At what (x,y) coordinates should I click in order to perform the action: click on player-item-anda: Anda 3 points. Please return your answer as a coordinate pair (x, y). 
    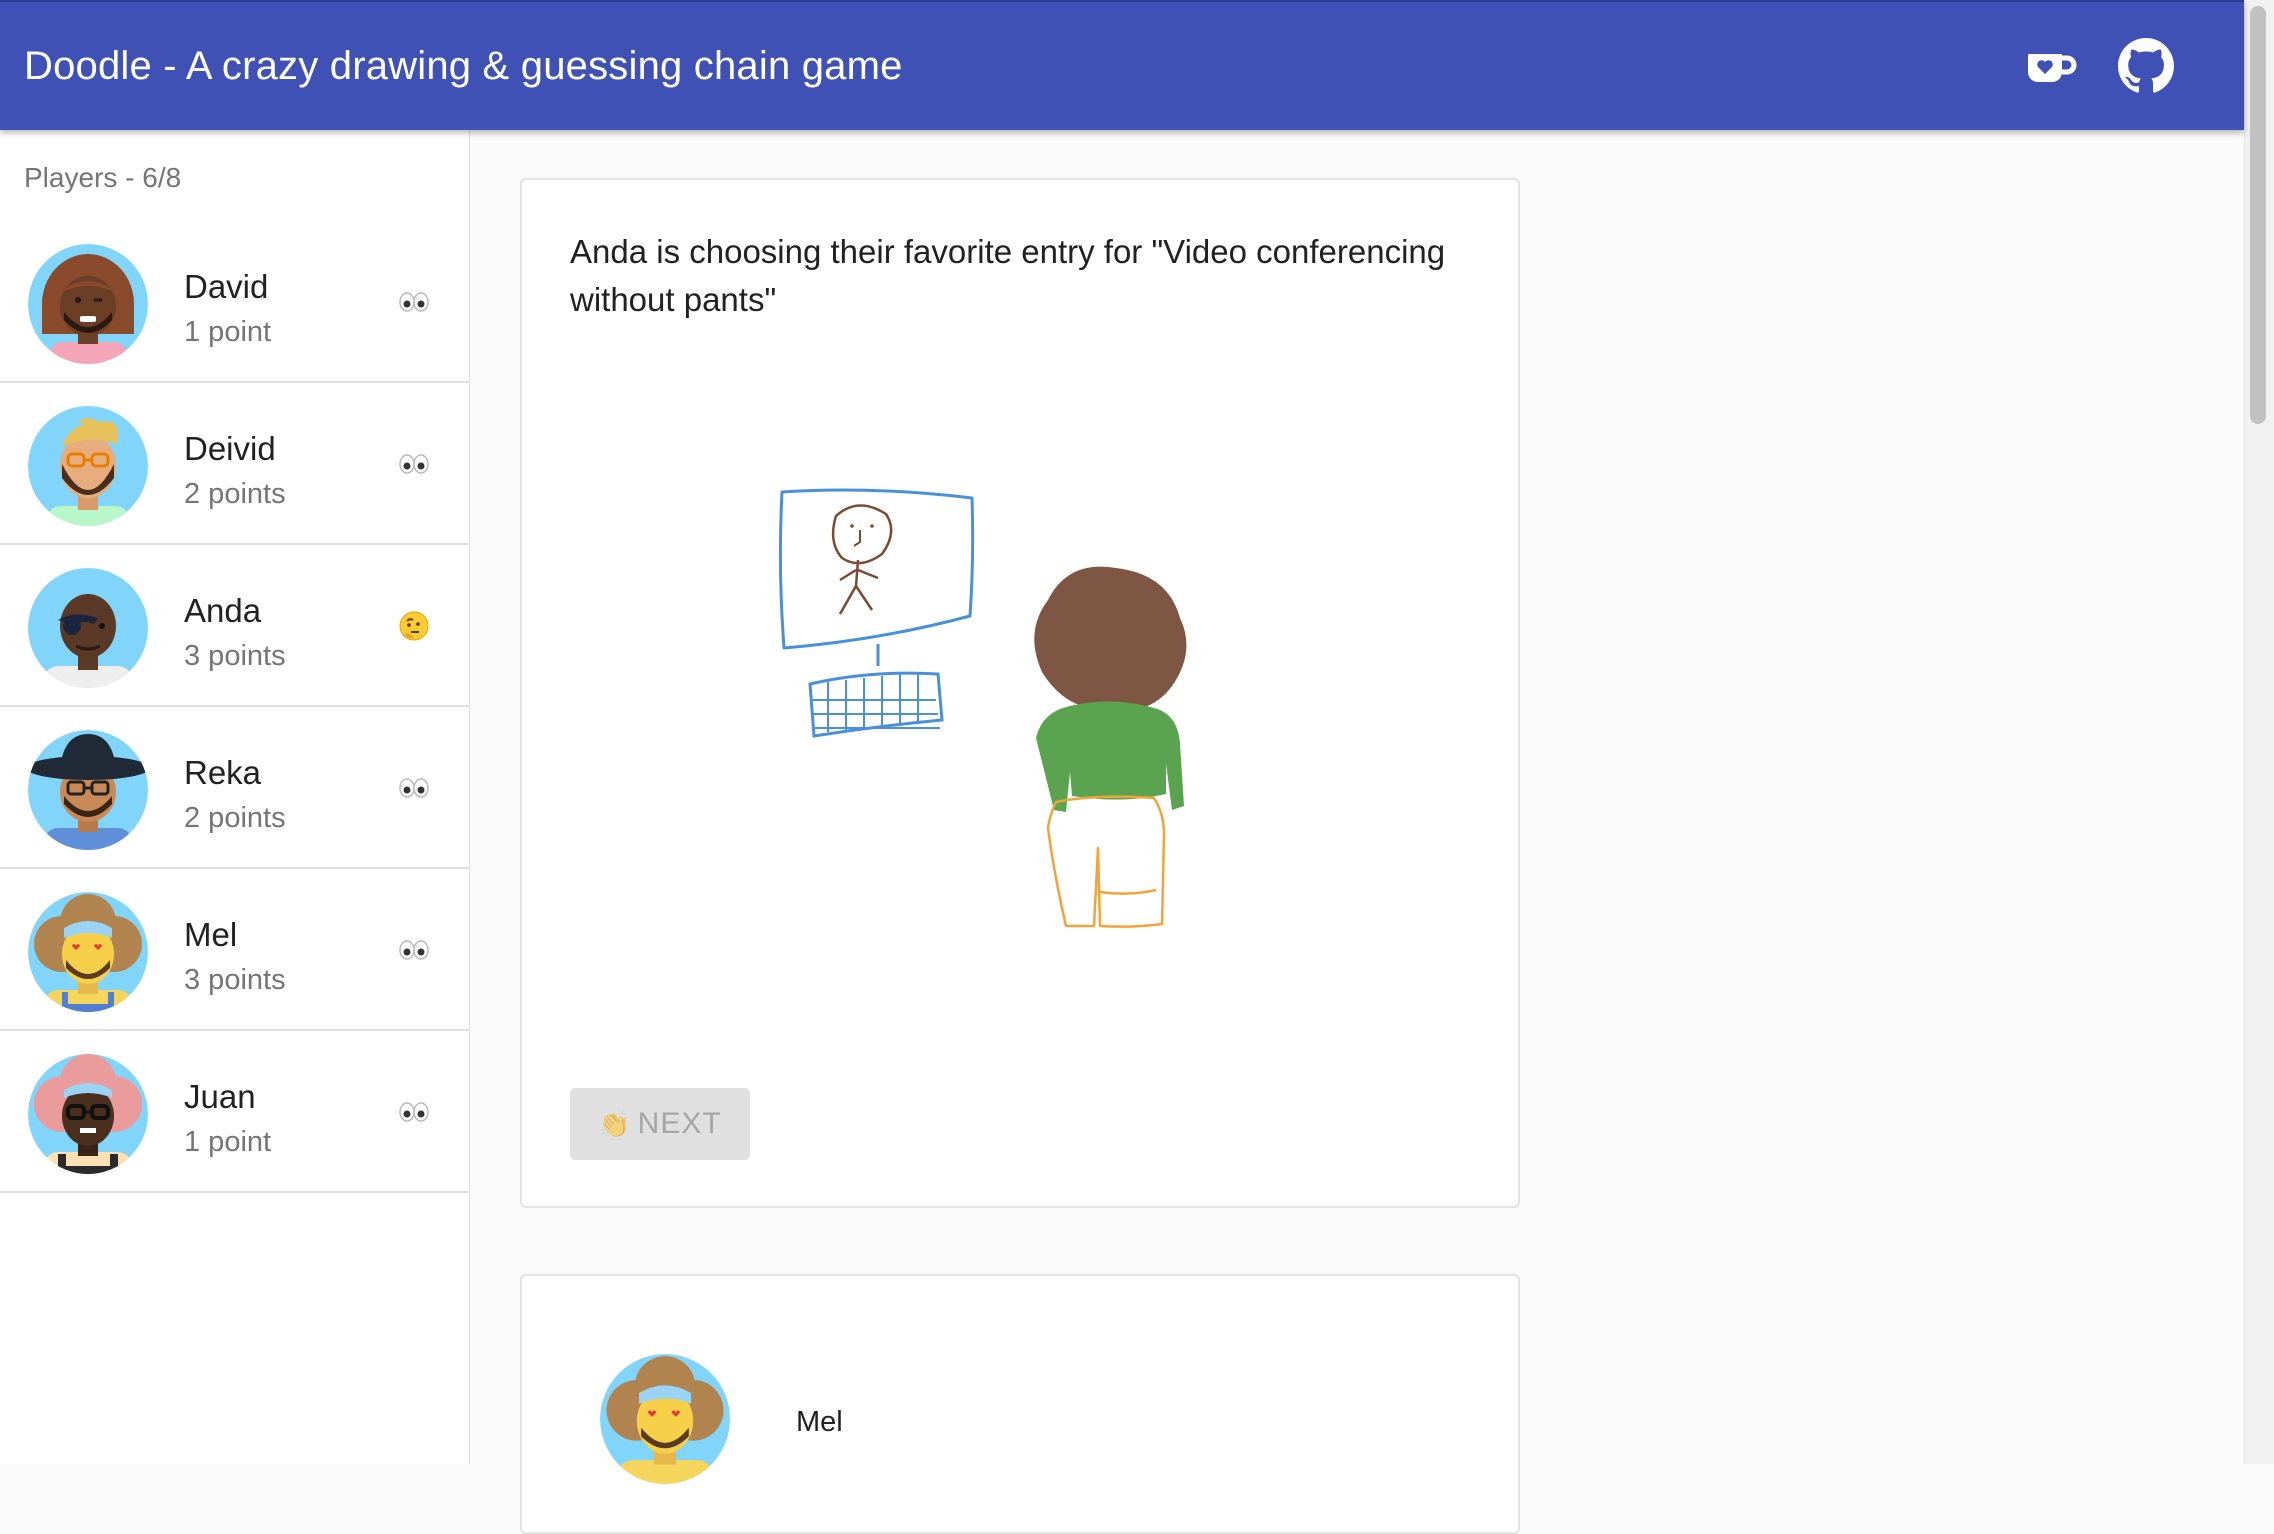
    Looking at the image, I should click on (235, 626).